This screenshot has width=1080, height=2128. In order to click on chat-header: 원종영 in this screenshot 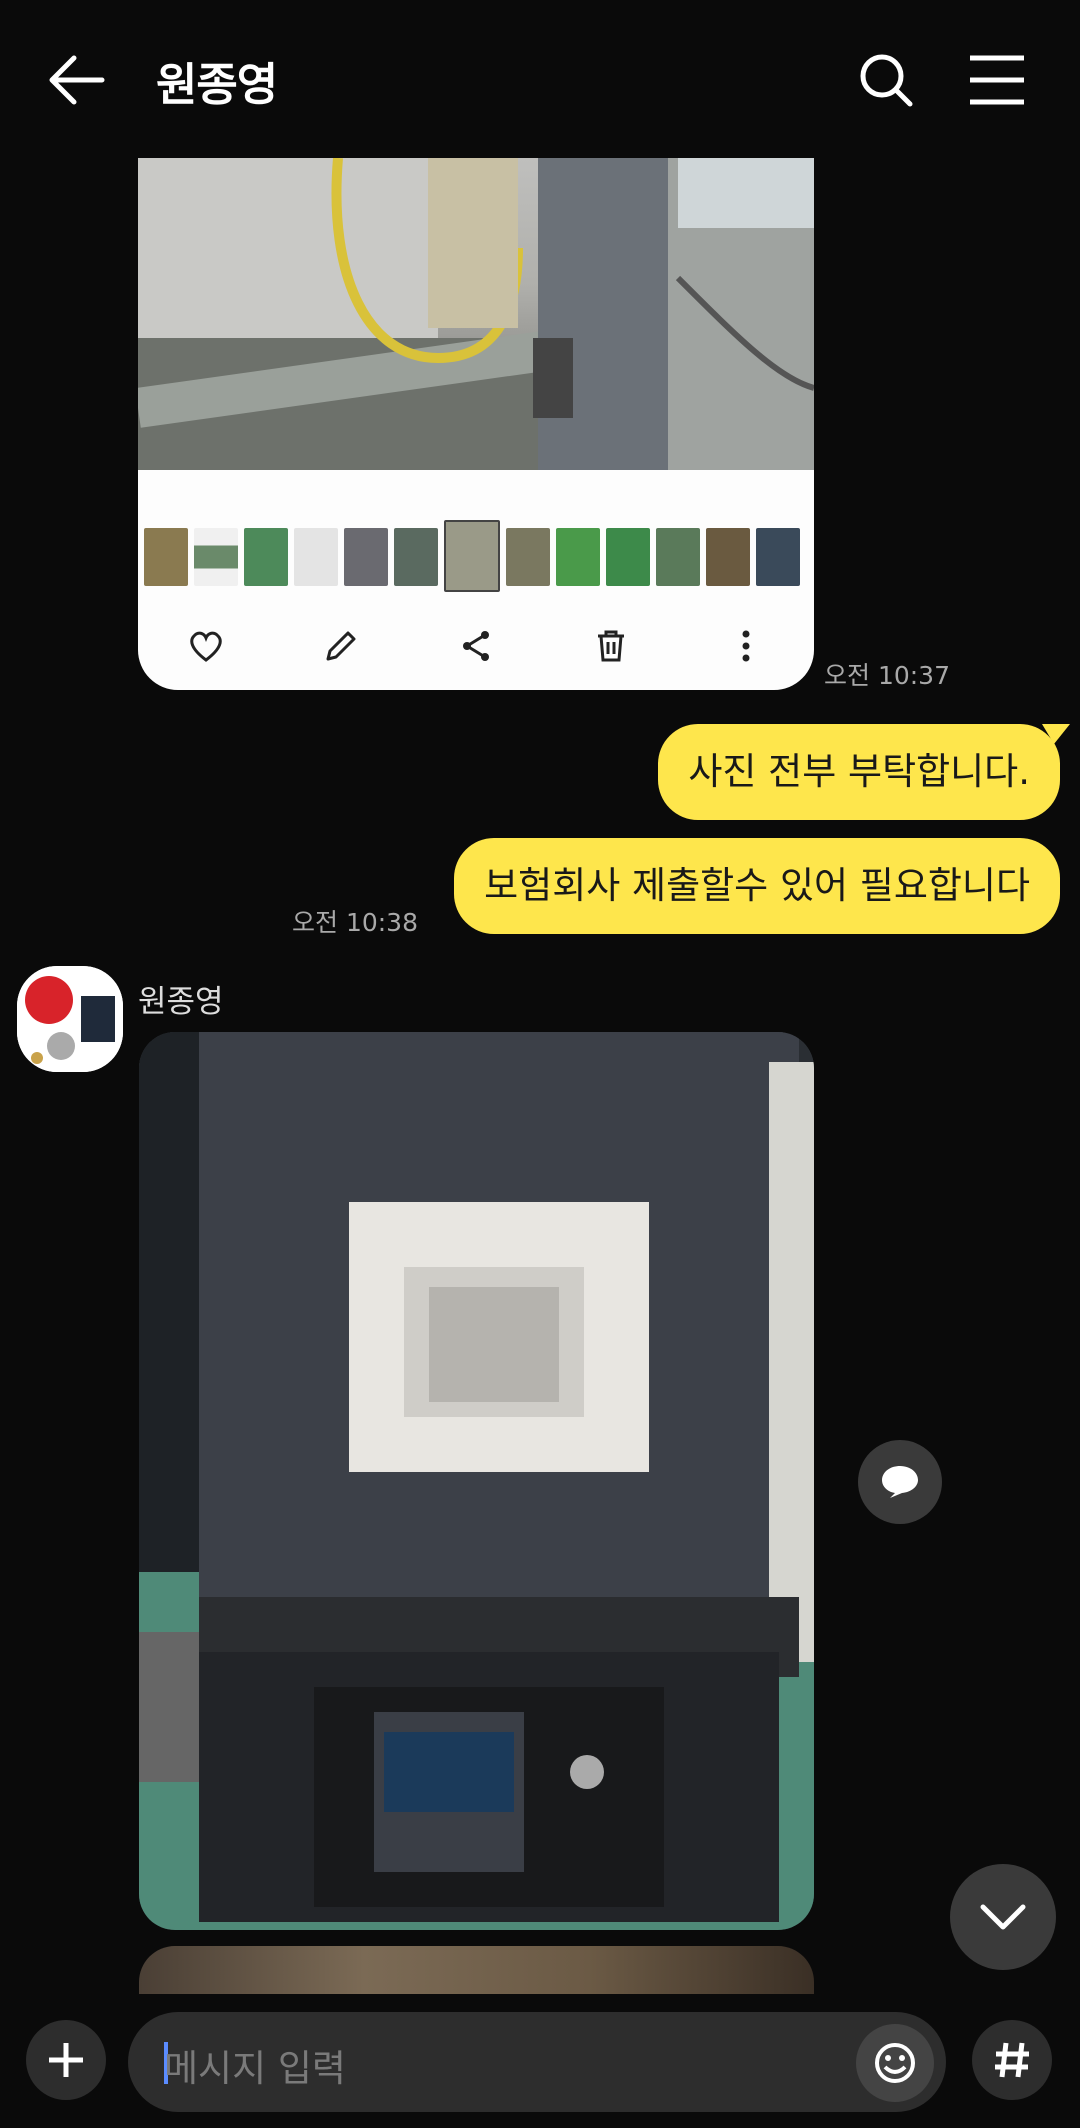, I will do `click(540, 78)`.